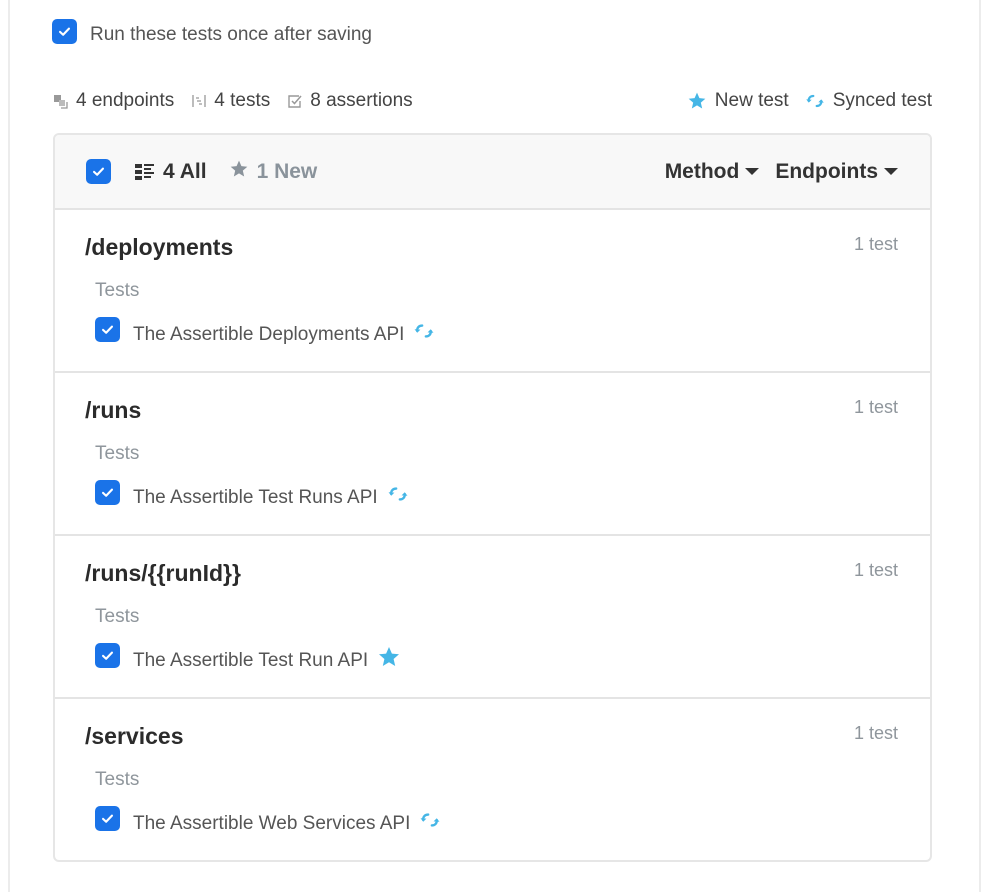  I want to click on test-item: The Assertible Deployments API, so click(265, 331).